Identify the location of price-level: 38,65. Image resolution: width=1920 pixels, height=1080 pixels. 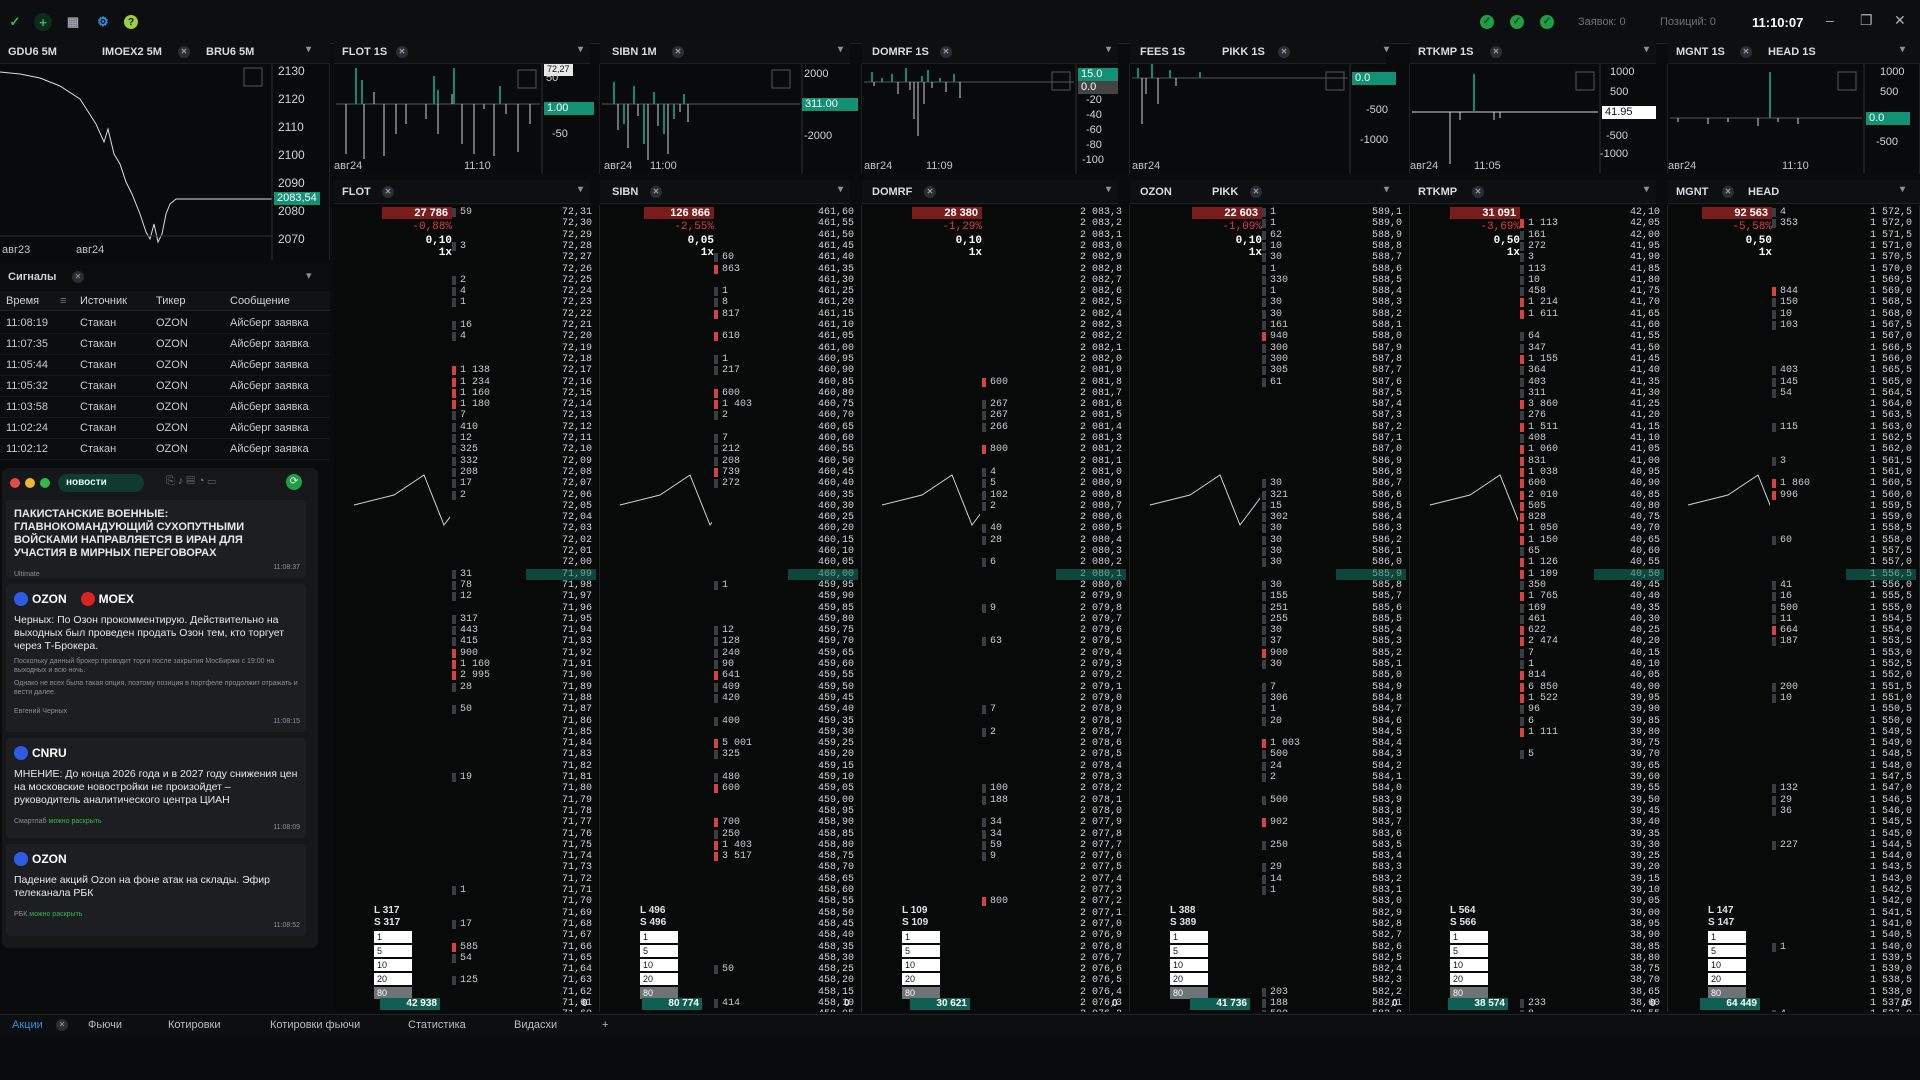
(1629, 992).